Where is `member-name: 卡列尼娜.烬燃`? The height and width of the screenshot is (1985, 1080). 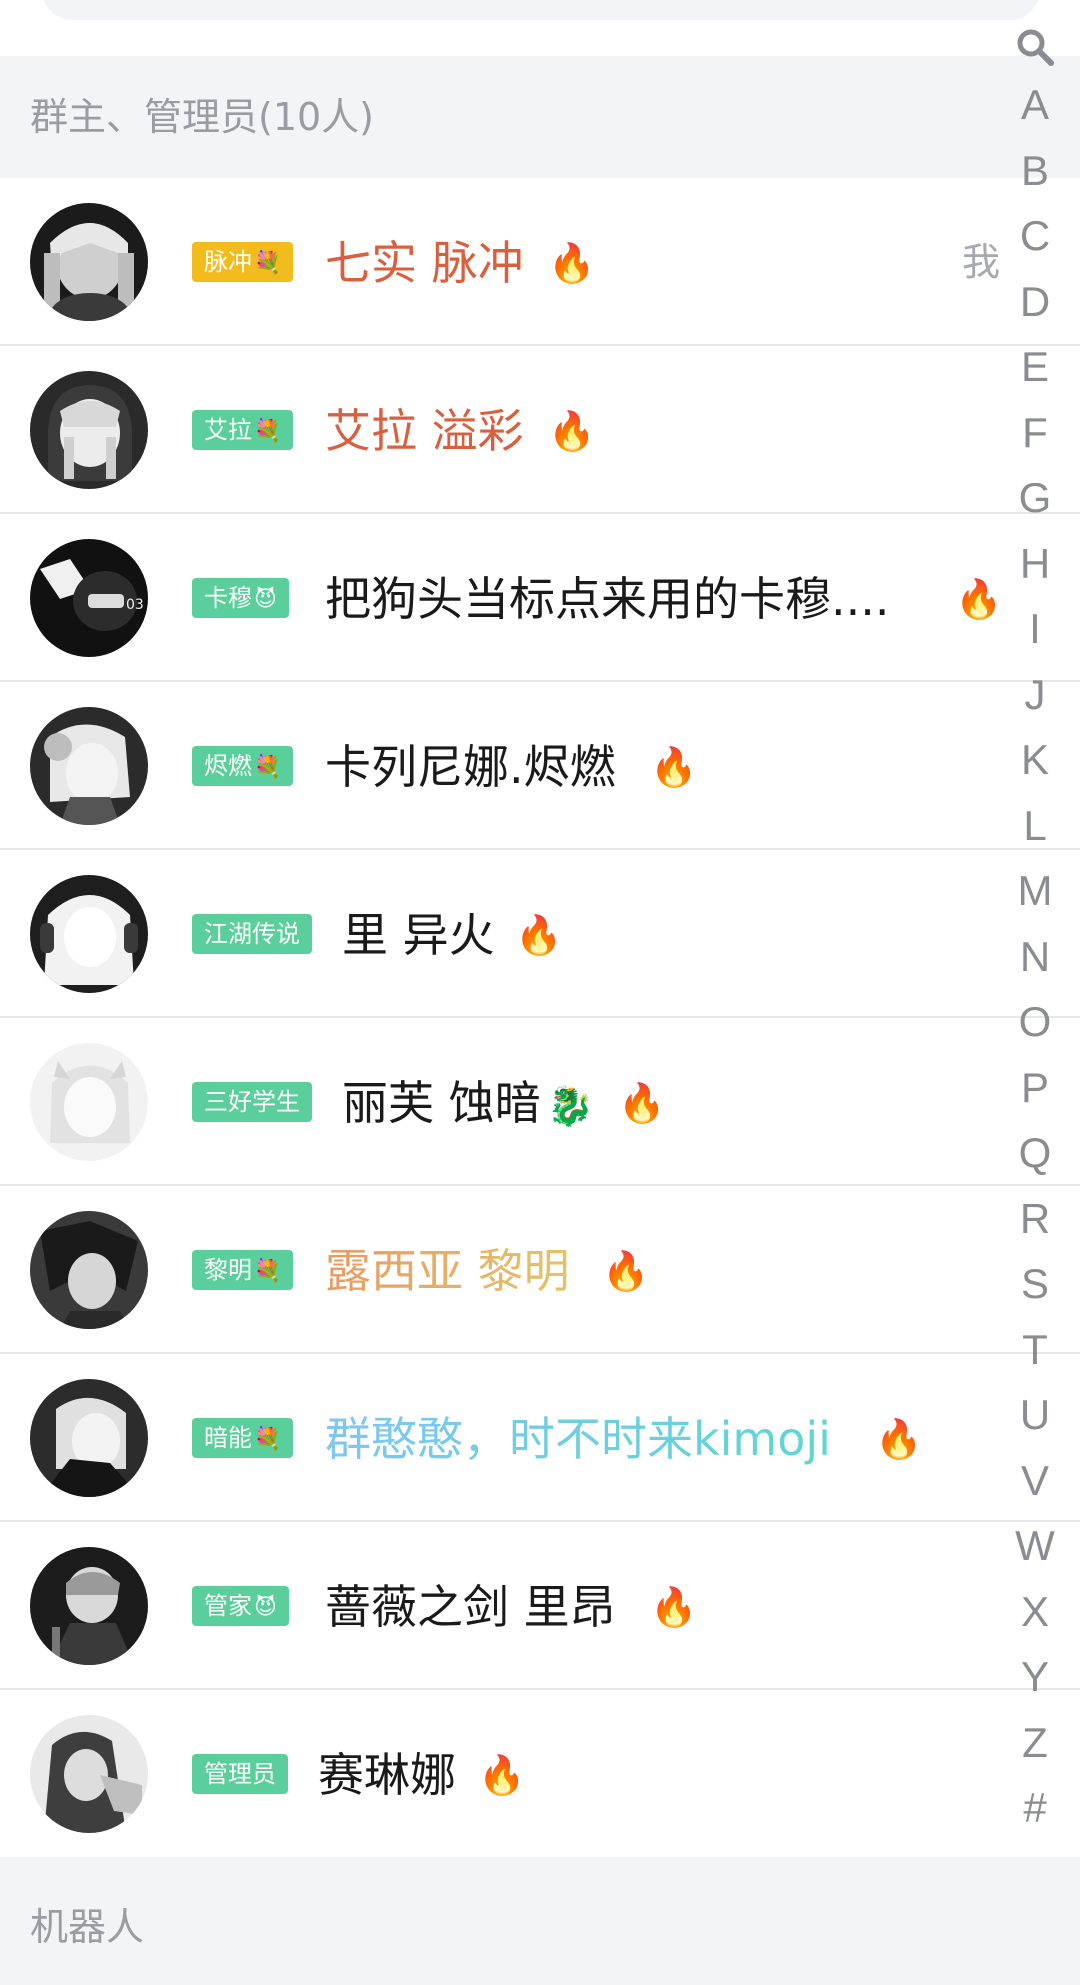 member-name: 卡列尼娜.烬燃 is located at coordinates (470, 767).